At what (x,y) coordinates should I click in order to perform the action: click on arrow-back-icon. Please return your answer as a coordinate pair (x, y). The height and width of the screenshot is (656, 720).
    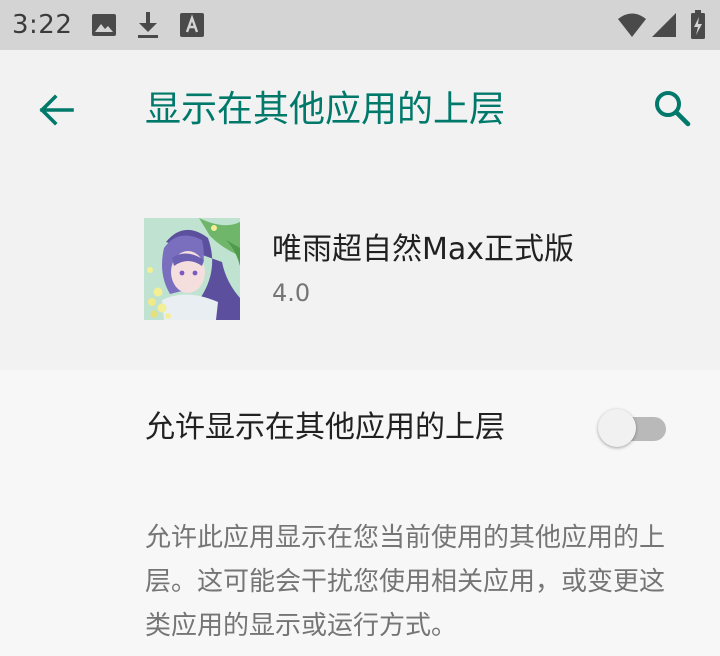
    Looking at the image, I should click on (56, 112).